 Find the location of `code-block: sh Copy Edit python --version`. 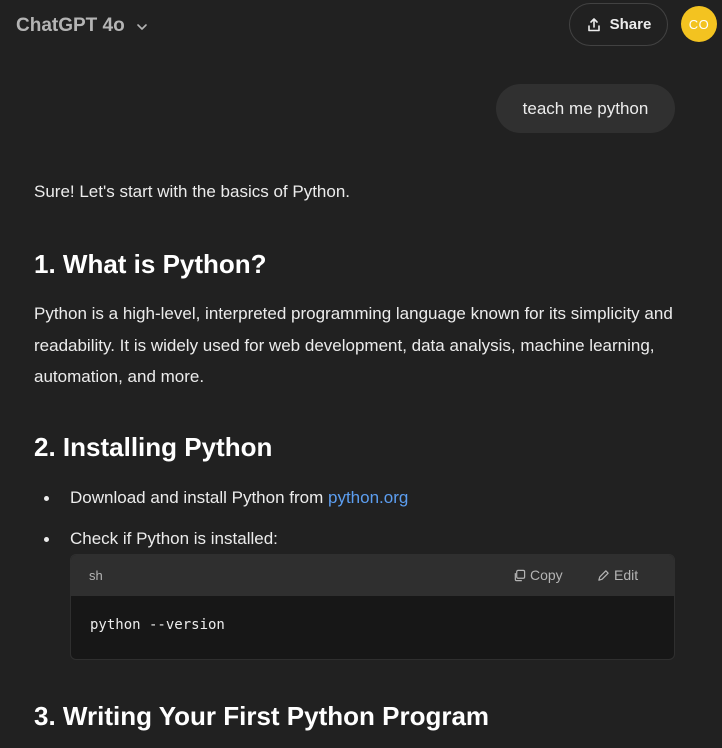

code-block: sh Copy Edit python --version is located at coordinates (372, 607).